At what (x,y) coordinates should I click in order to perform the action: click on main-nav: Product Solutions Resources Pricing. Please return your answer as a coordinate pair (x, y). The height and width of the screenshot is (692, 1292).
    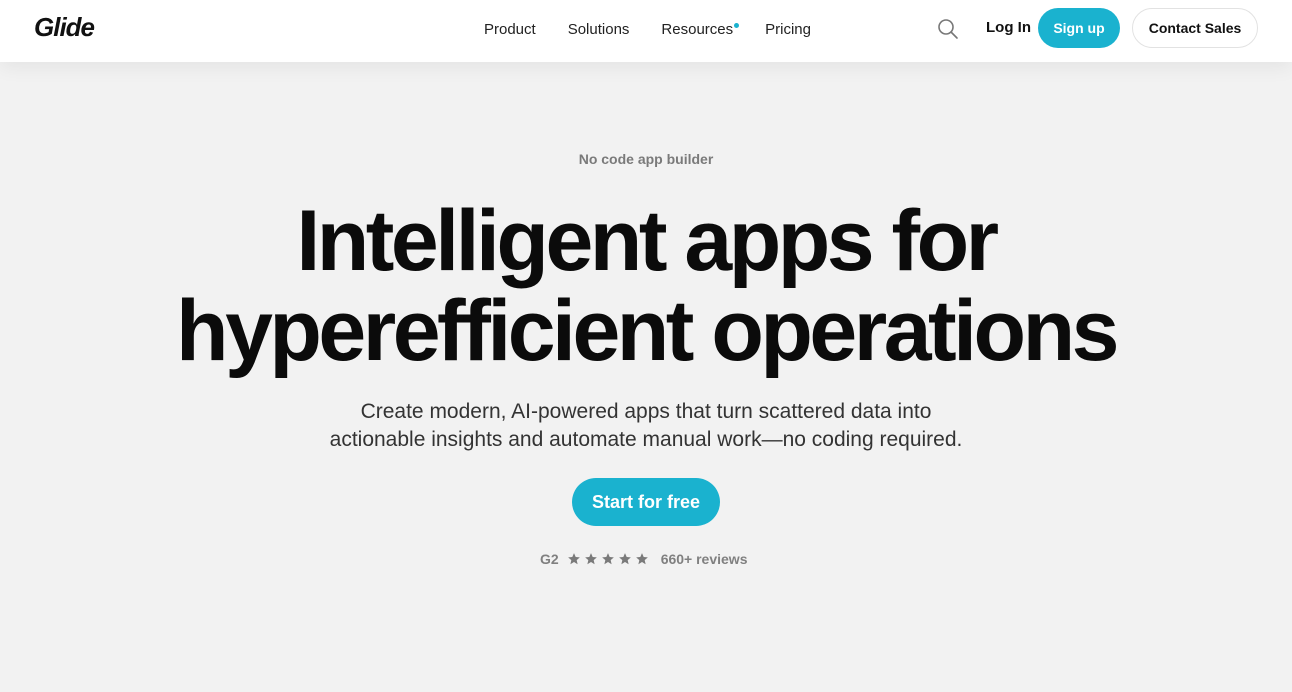
    Looking at the image, I should click on (647, 30).